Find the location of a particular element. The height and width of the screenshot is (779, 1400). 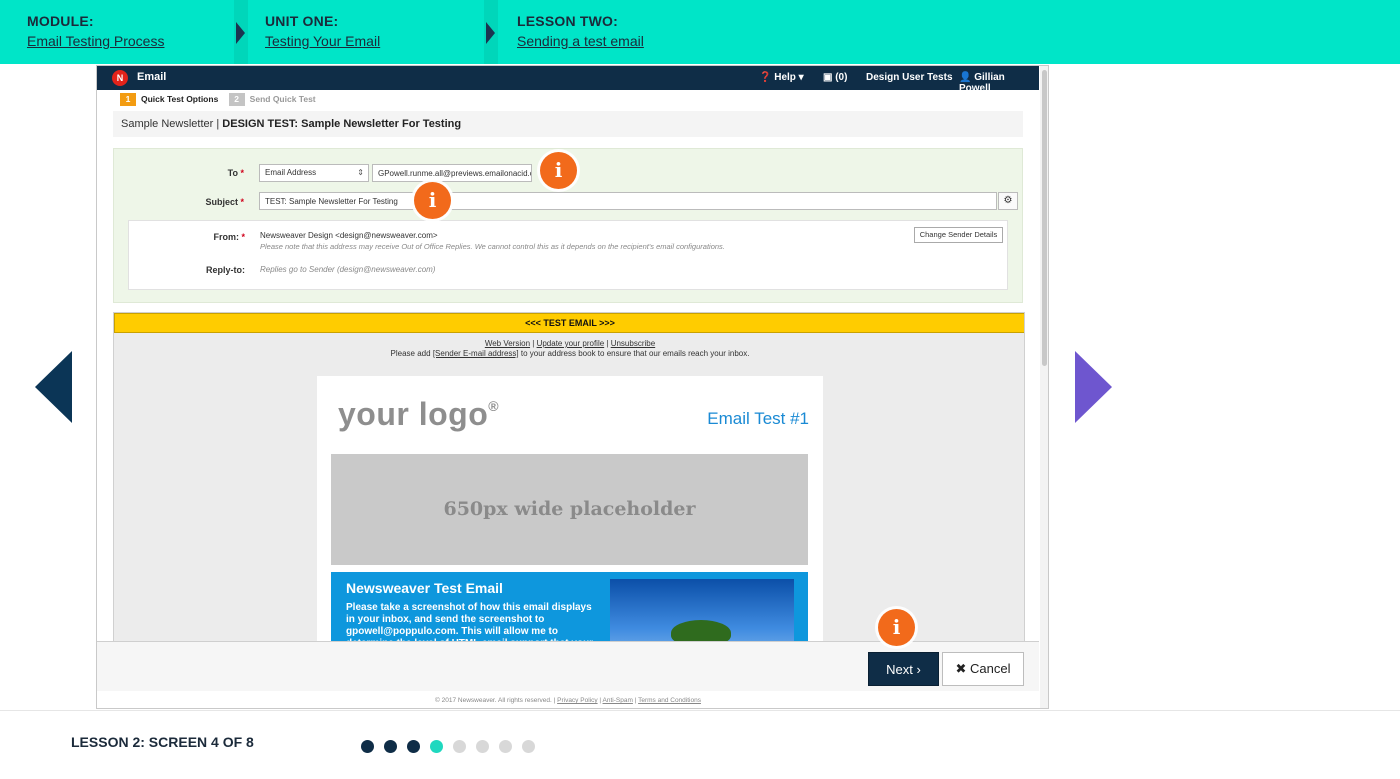

sender-email-link: [Sender E-mail address] is located at coordinates (476, 353).